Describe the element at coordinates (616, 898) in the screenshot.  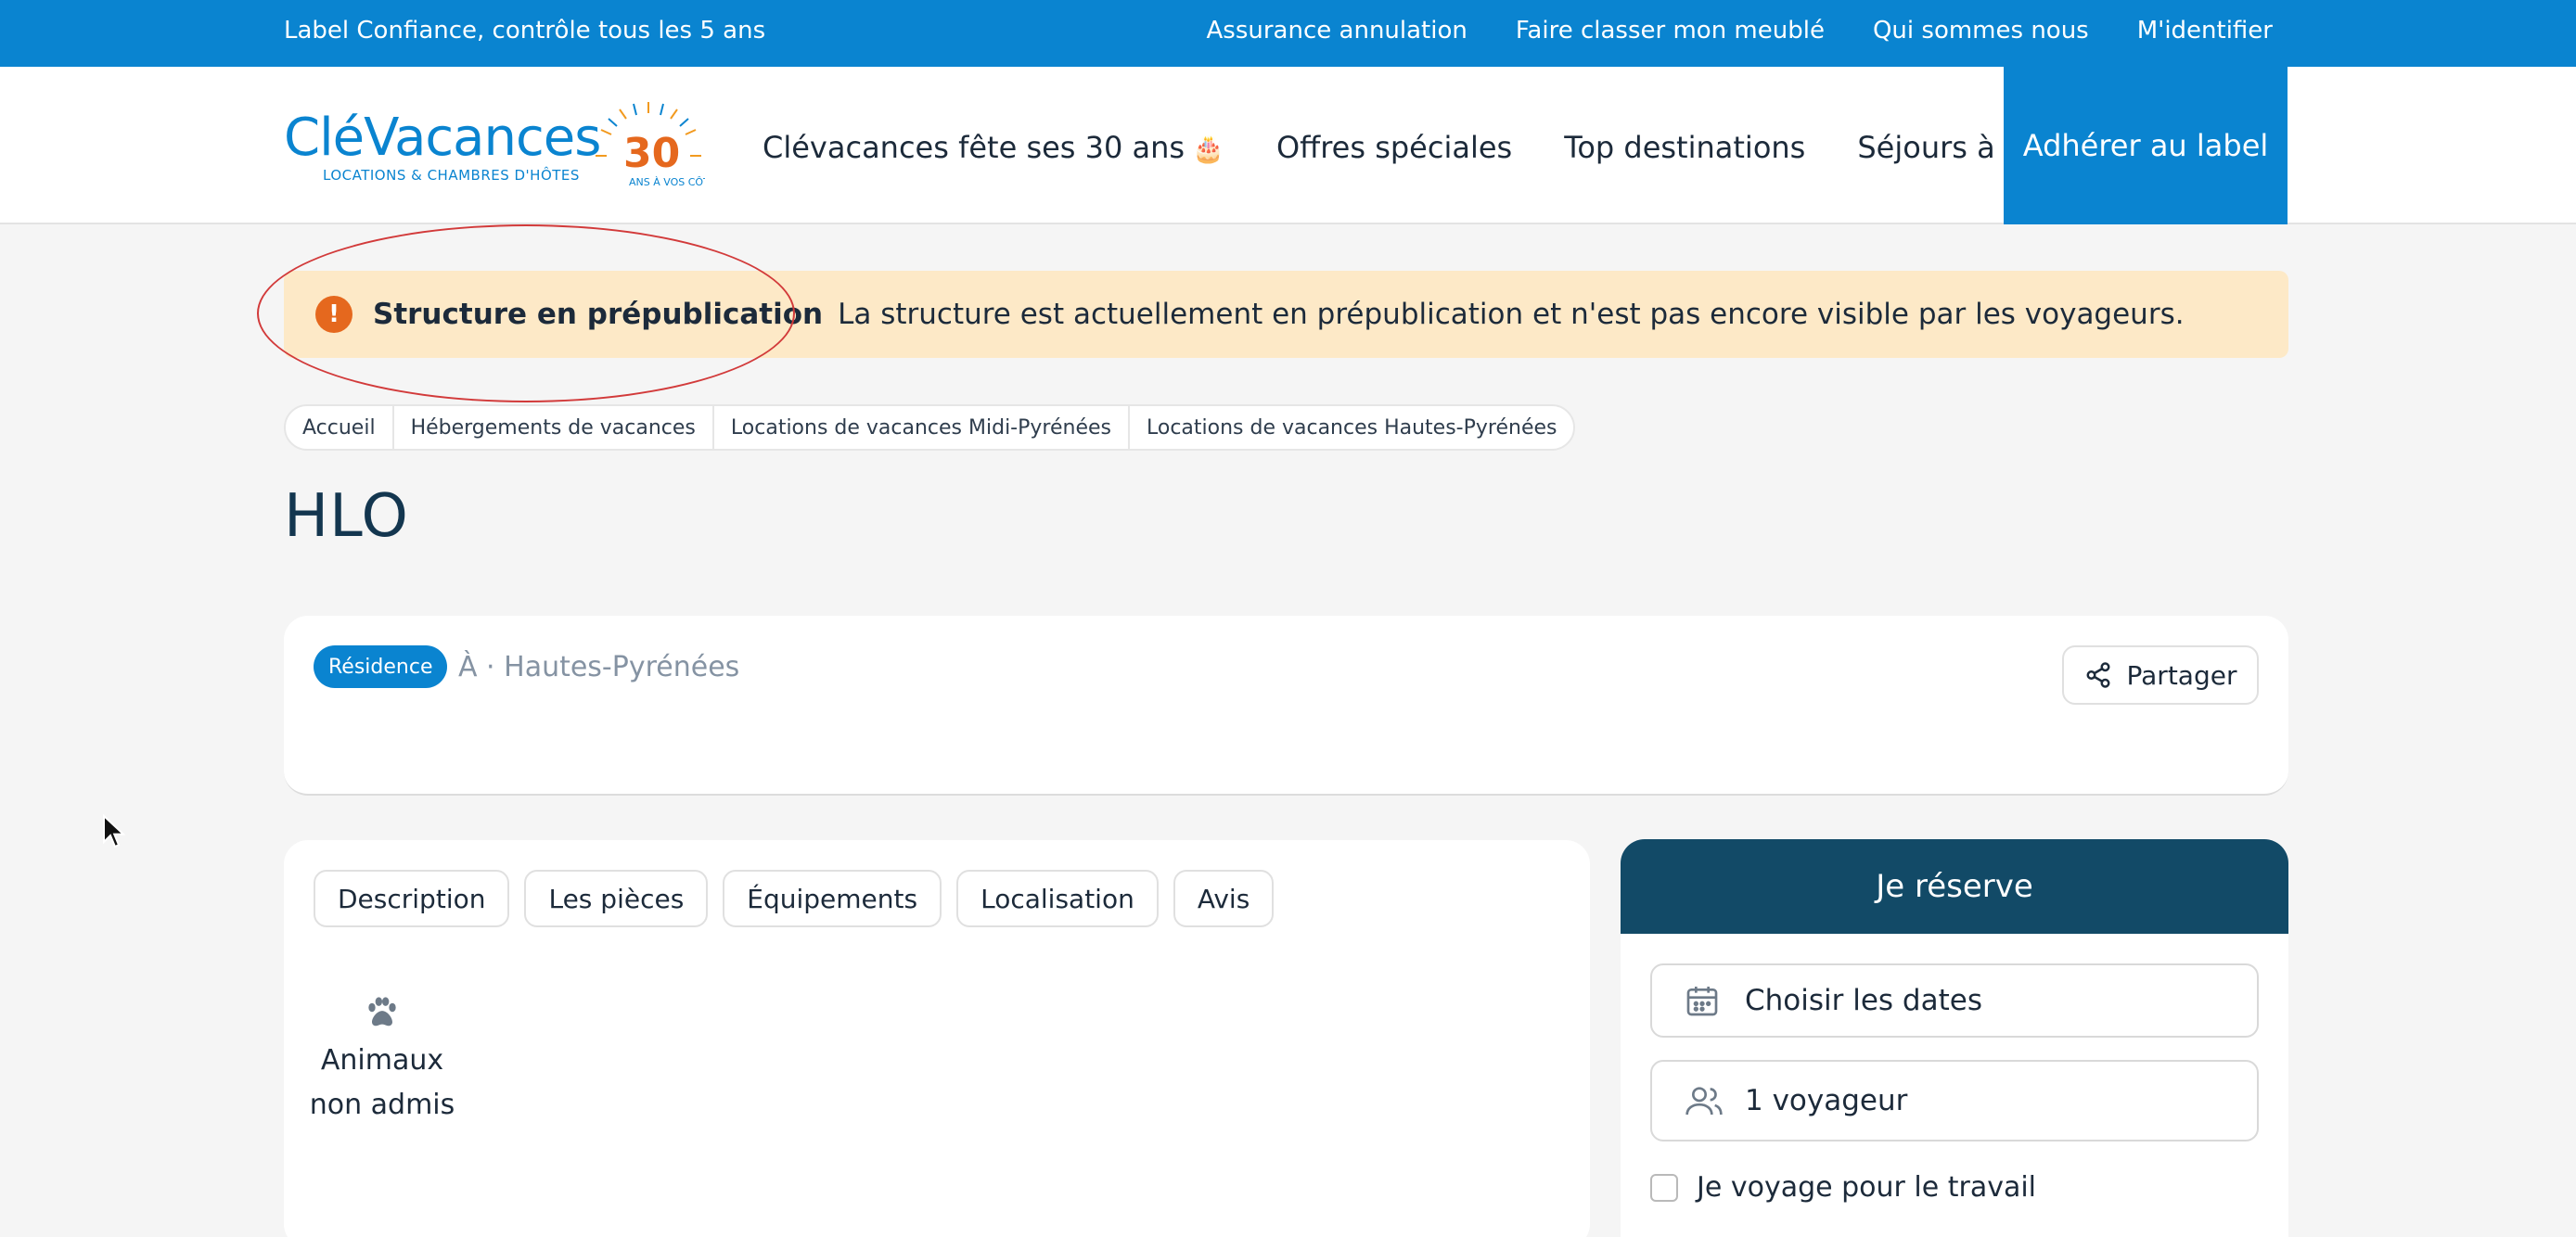
I see `tab-pieces: Les pièces` at that location.